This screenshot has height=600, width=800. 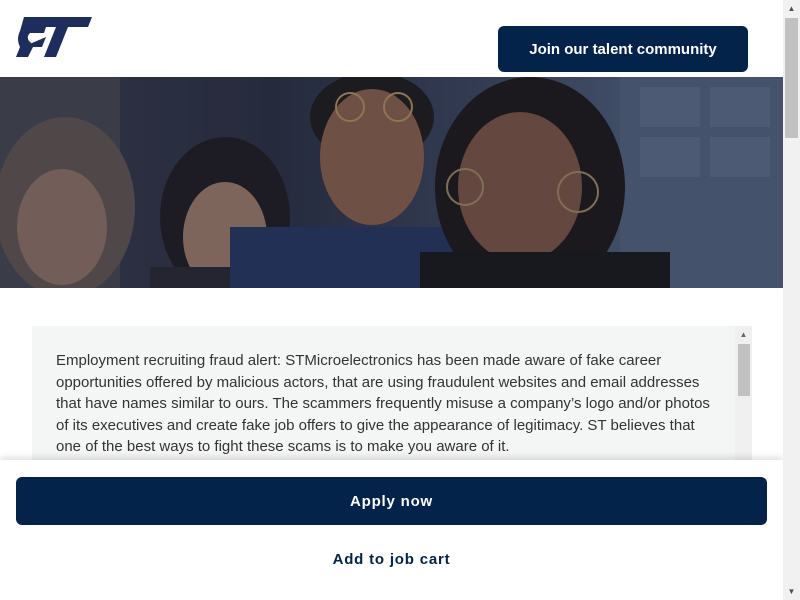 What do you see at coordinates (54, 37) in the screenshot?
I see `st-logo-icon` at bounding box center [54, 37].